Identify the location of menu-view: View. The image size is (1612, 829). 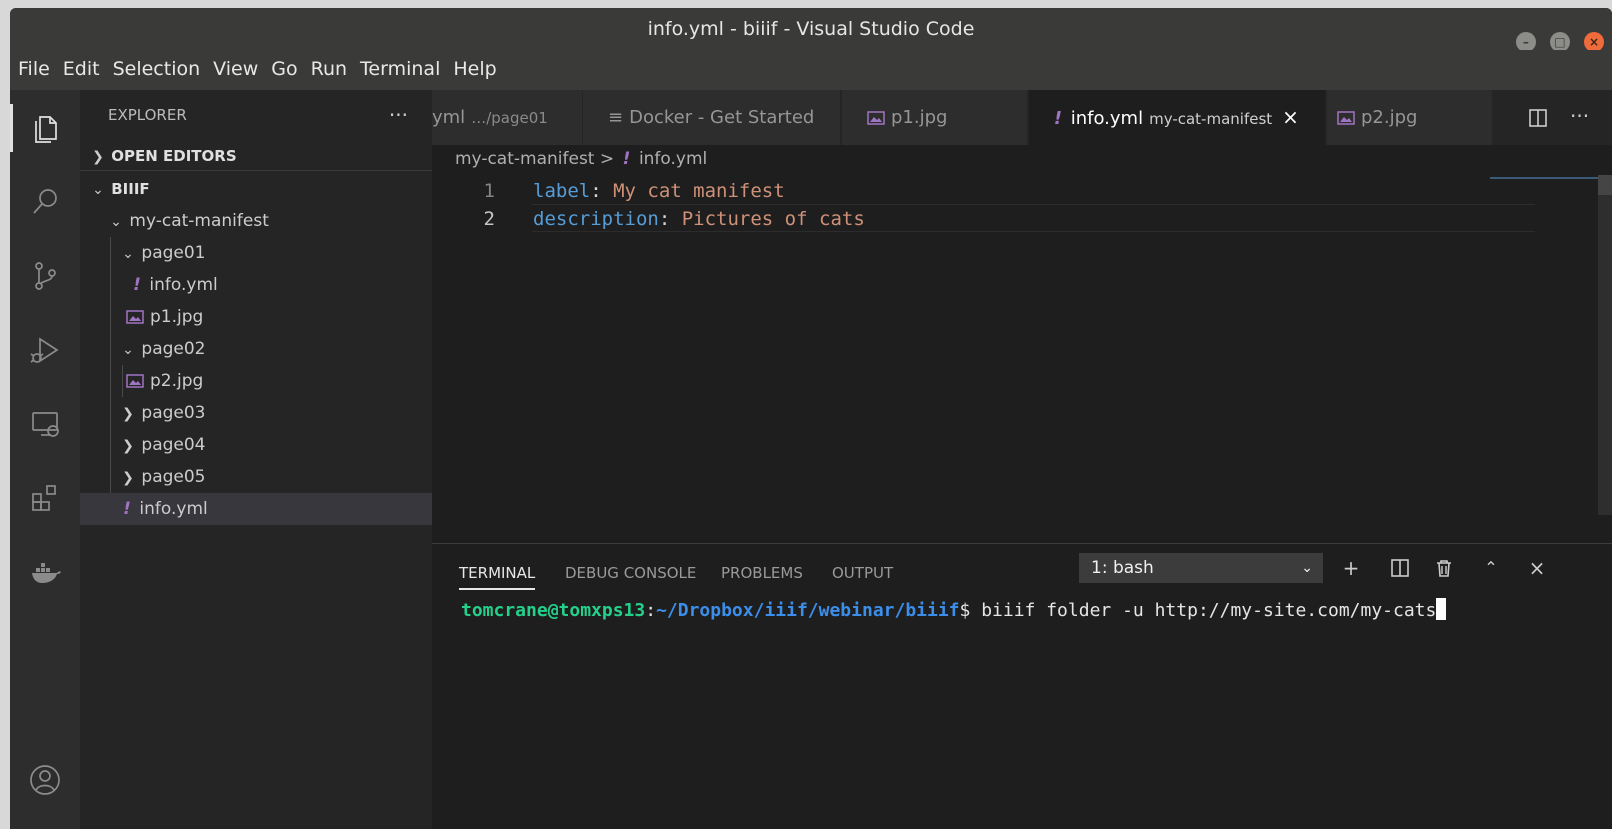
(235, 69).